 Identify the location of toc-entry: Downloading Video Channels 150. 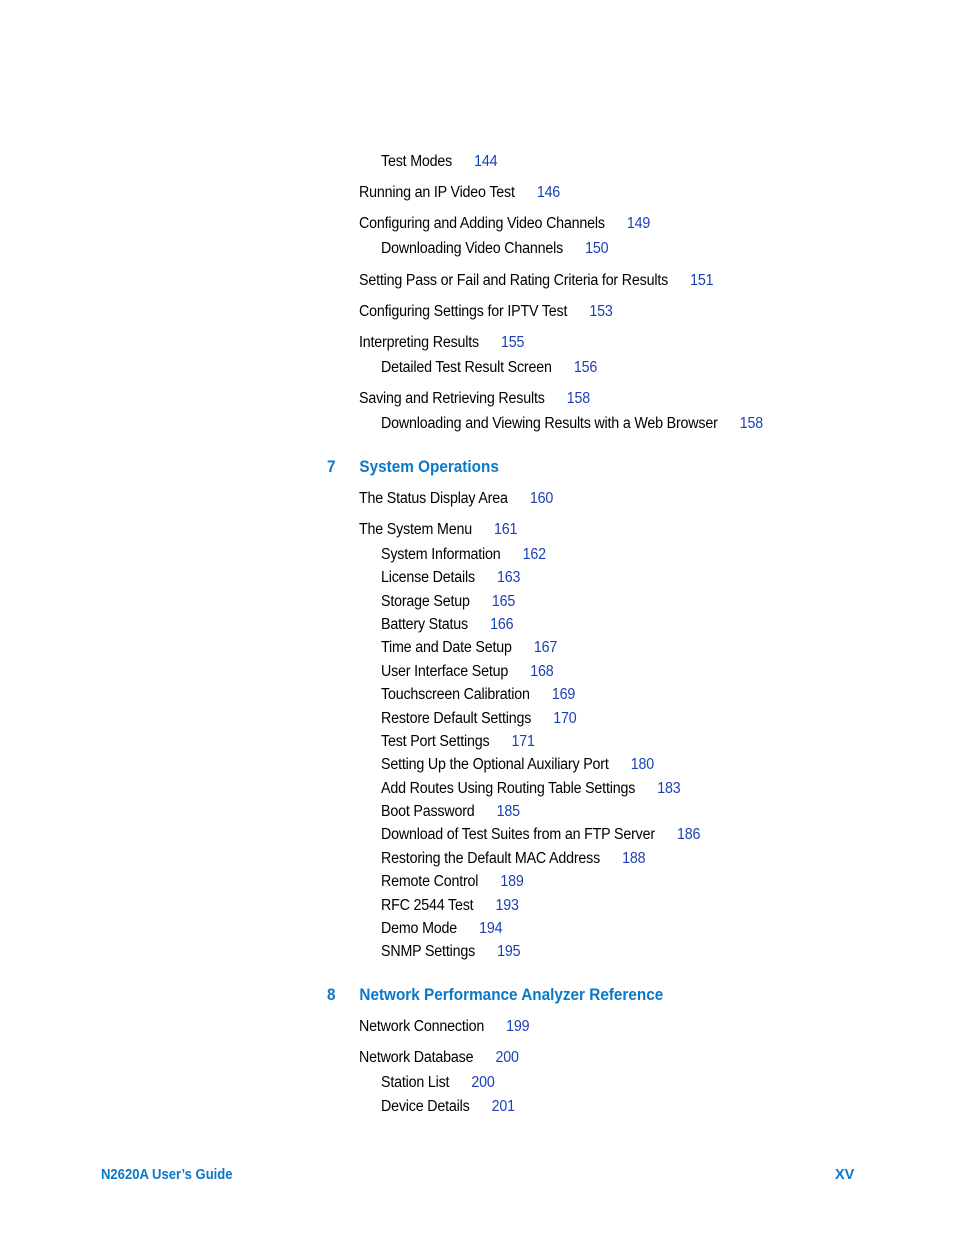
(495, 249).